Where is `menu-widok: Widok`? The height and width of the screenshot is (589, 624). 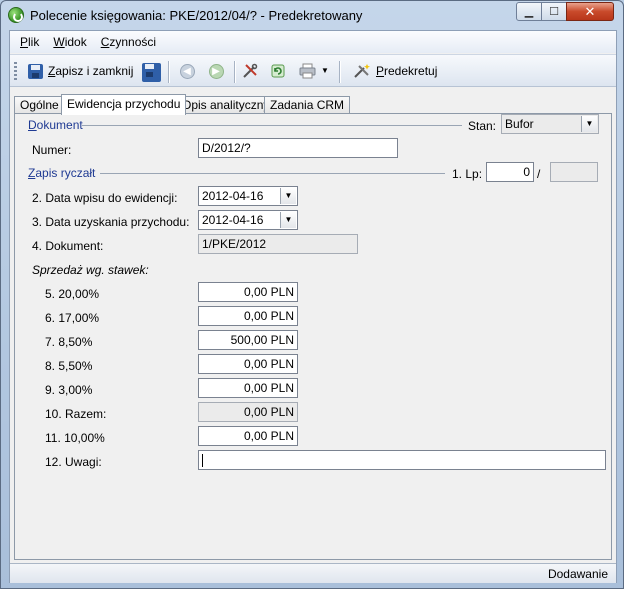
menu-widok: Widok is located at coordinates (69, 42).